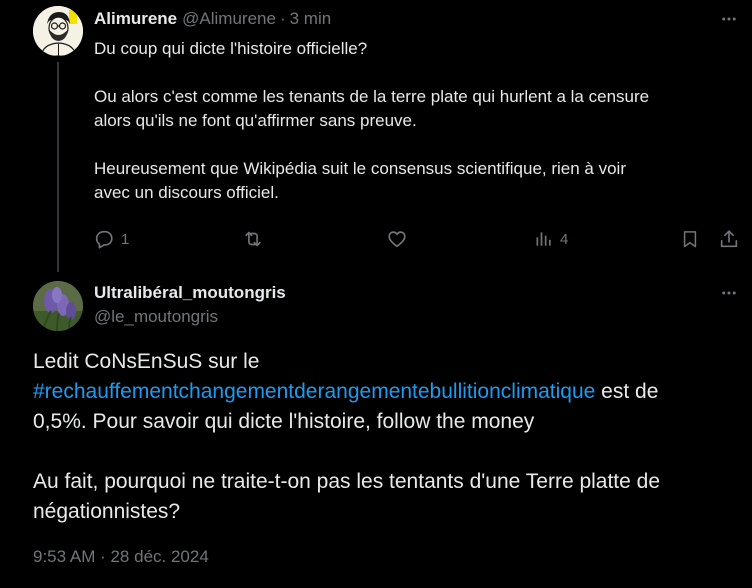 This screenshot has height=588, width=752. I want to click on views-button: 4, so click(551, 239).